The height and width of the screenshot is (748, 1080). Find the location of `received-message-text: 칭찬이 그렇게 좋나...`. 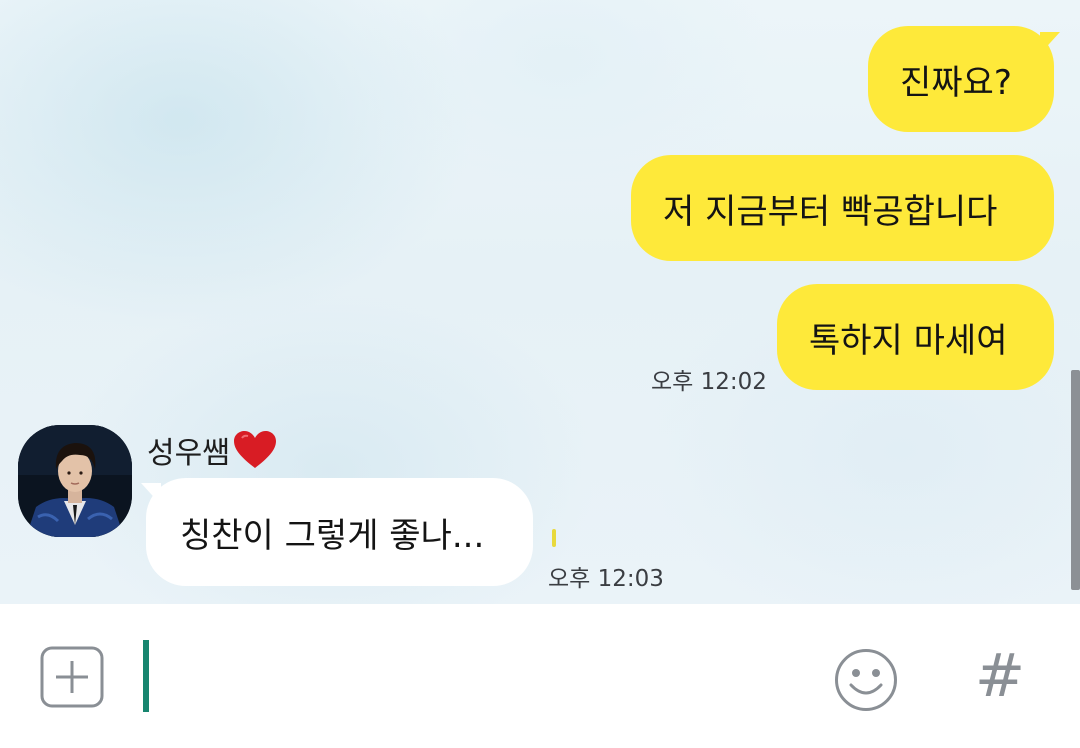

received-message-text: 칭찬이 그렇게 좋나... is located at coordinates (332, 535).